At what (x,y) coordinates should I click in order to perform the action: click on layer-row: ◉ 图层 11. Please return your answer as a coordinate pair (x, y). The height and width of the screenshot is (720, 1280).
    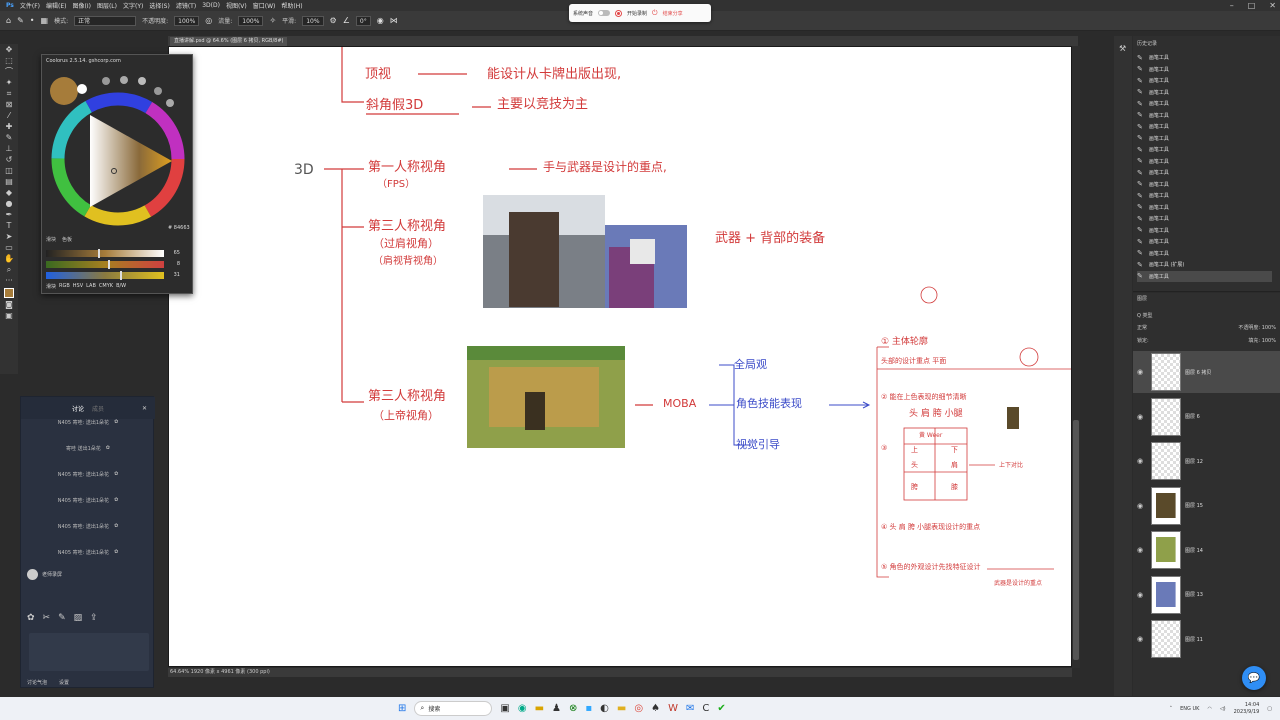
    Looking at the image, I should click on (1206, 639).